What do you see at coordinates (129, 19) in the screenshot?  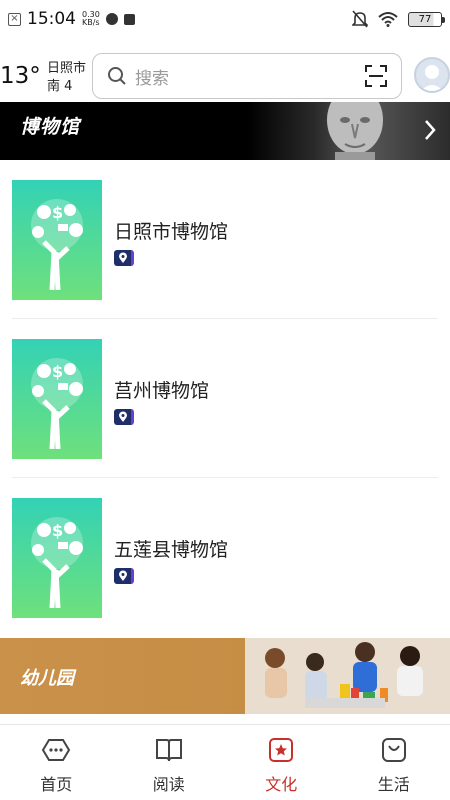 I see `app-notification-square-icon` at bounding box center [129, 19].